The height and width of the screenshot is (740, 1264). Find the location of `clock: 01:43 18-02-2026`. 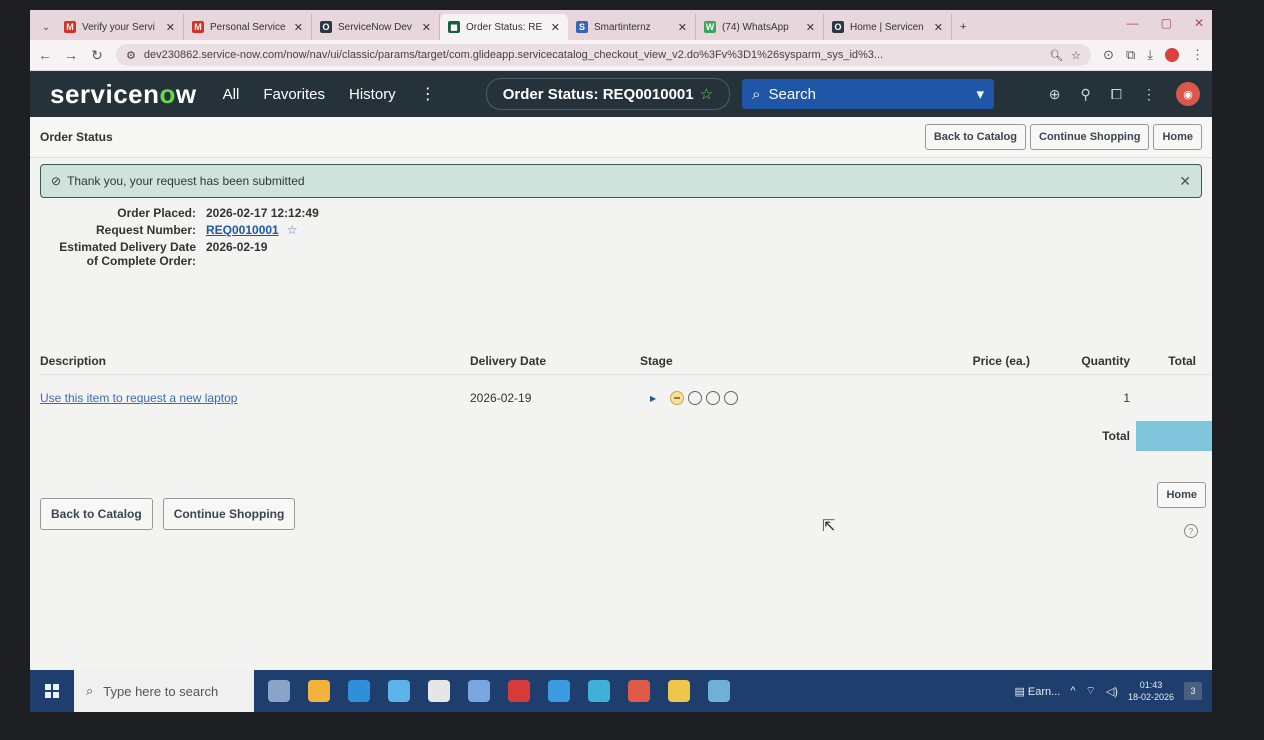

clock: 01:43 18-02-2026 is located at coordinates (1151, 691).